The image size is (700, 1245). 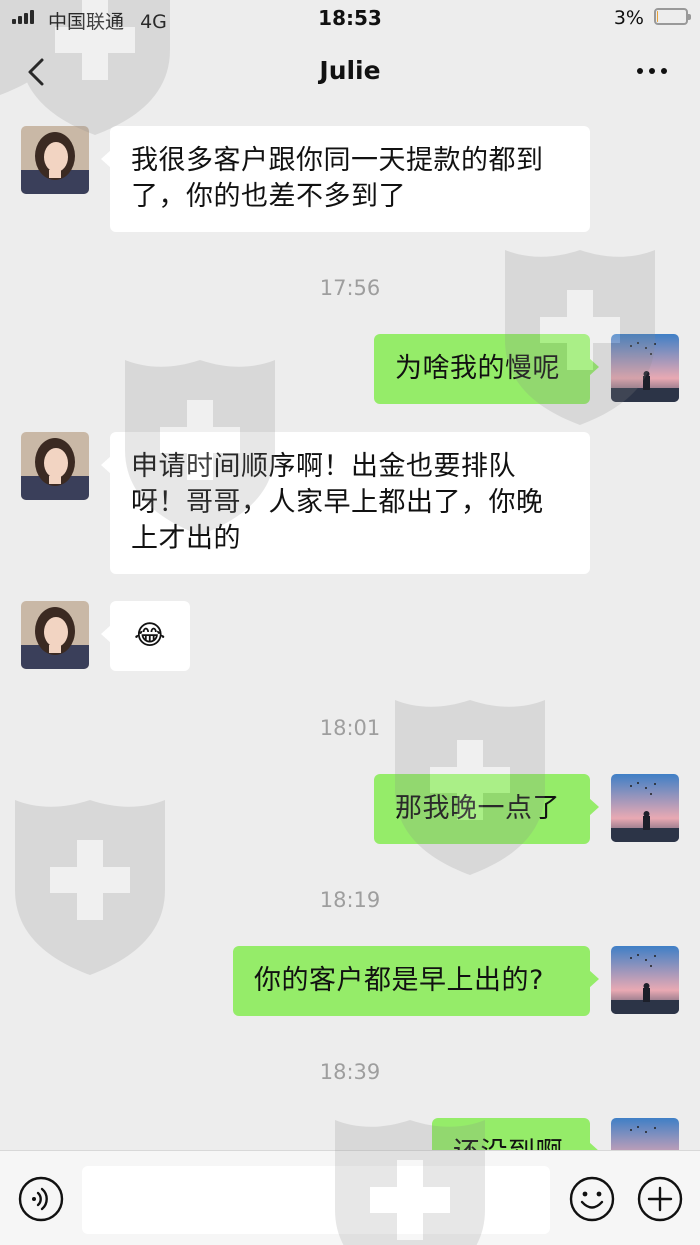 What do you see at coordinates (350, 900) in the screenshot?
I see `chat-timestamp: 18:19` at bounding box center [350, 900].